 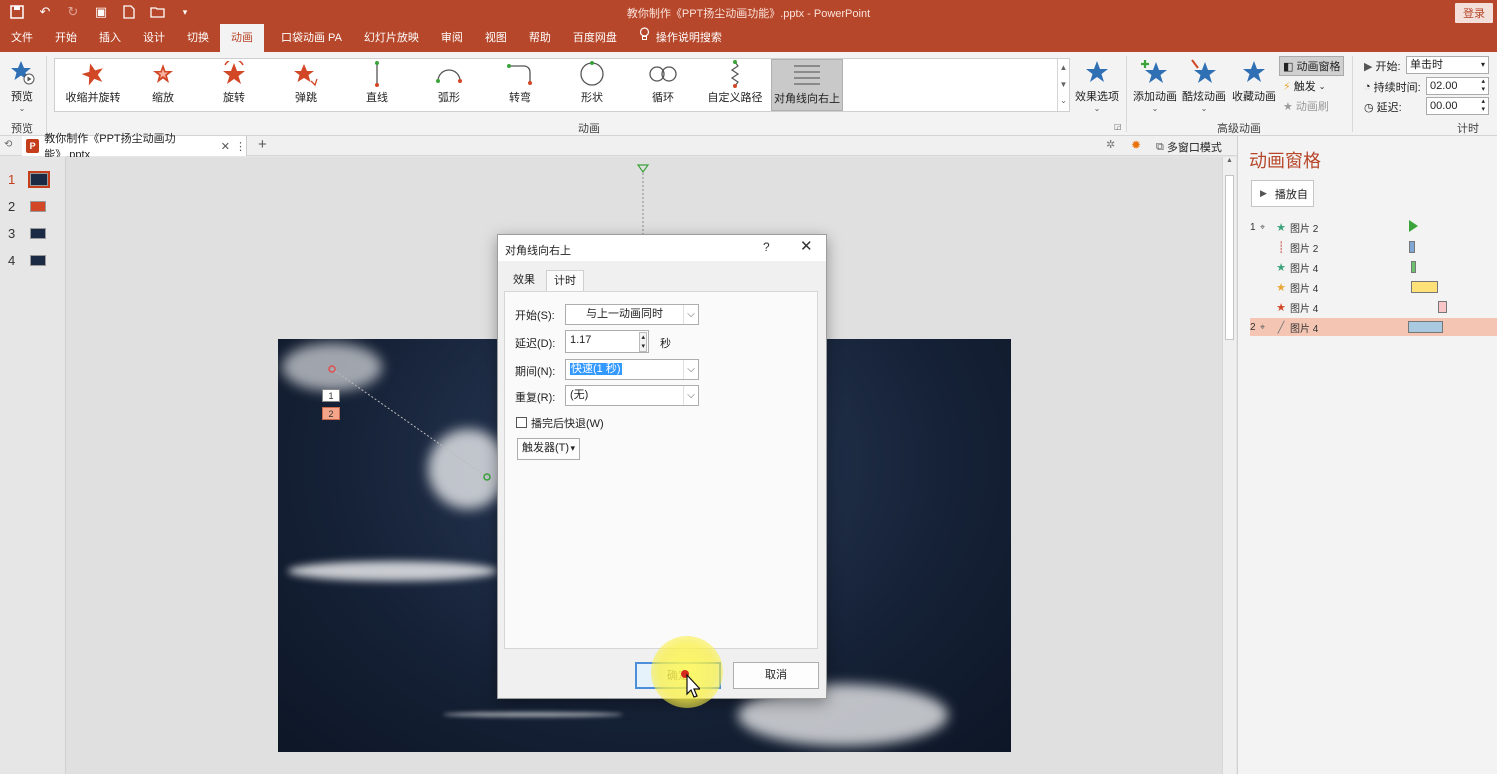 I want to click on period-select: 快速(1 秒) ⌵, so click(x=632, y=369).